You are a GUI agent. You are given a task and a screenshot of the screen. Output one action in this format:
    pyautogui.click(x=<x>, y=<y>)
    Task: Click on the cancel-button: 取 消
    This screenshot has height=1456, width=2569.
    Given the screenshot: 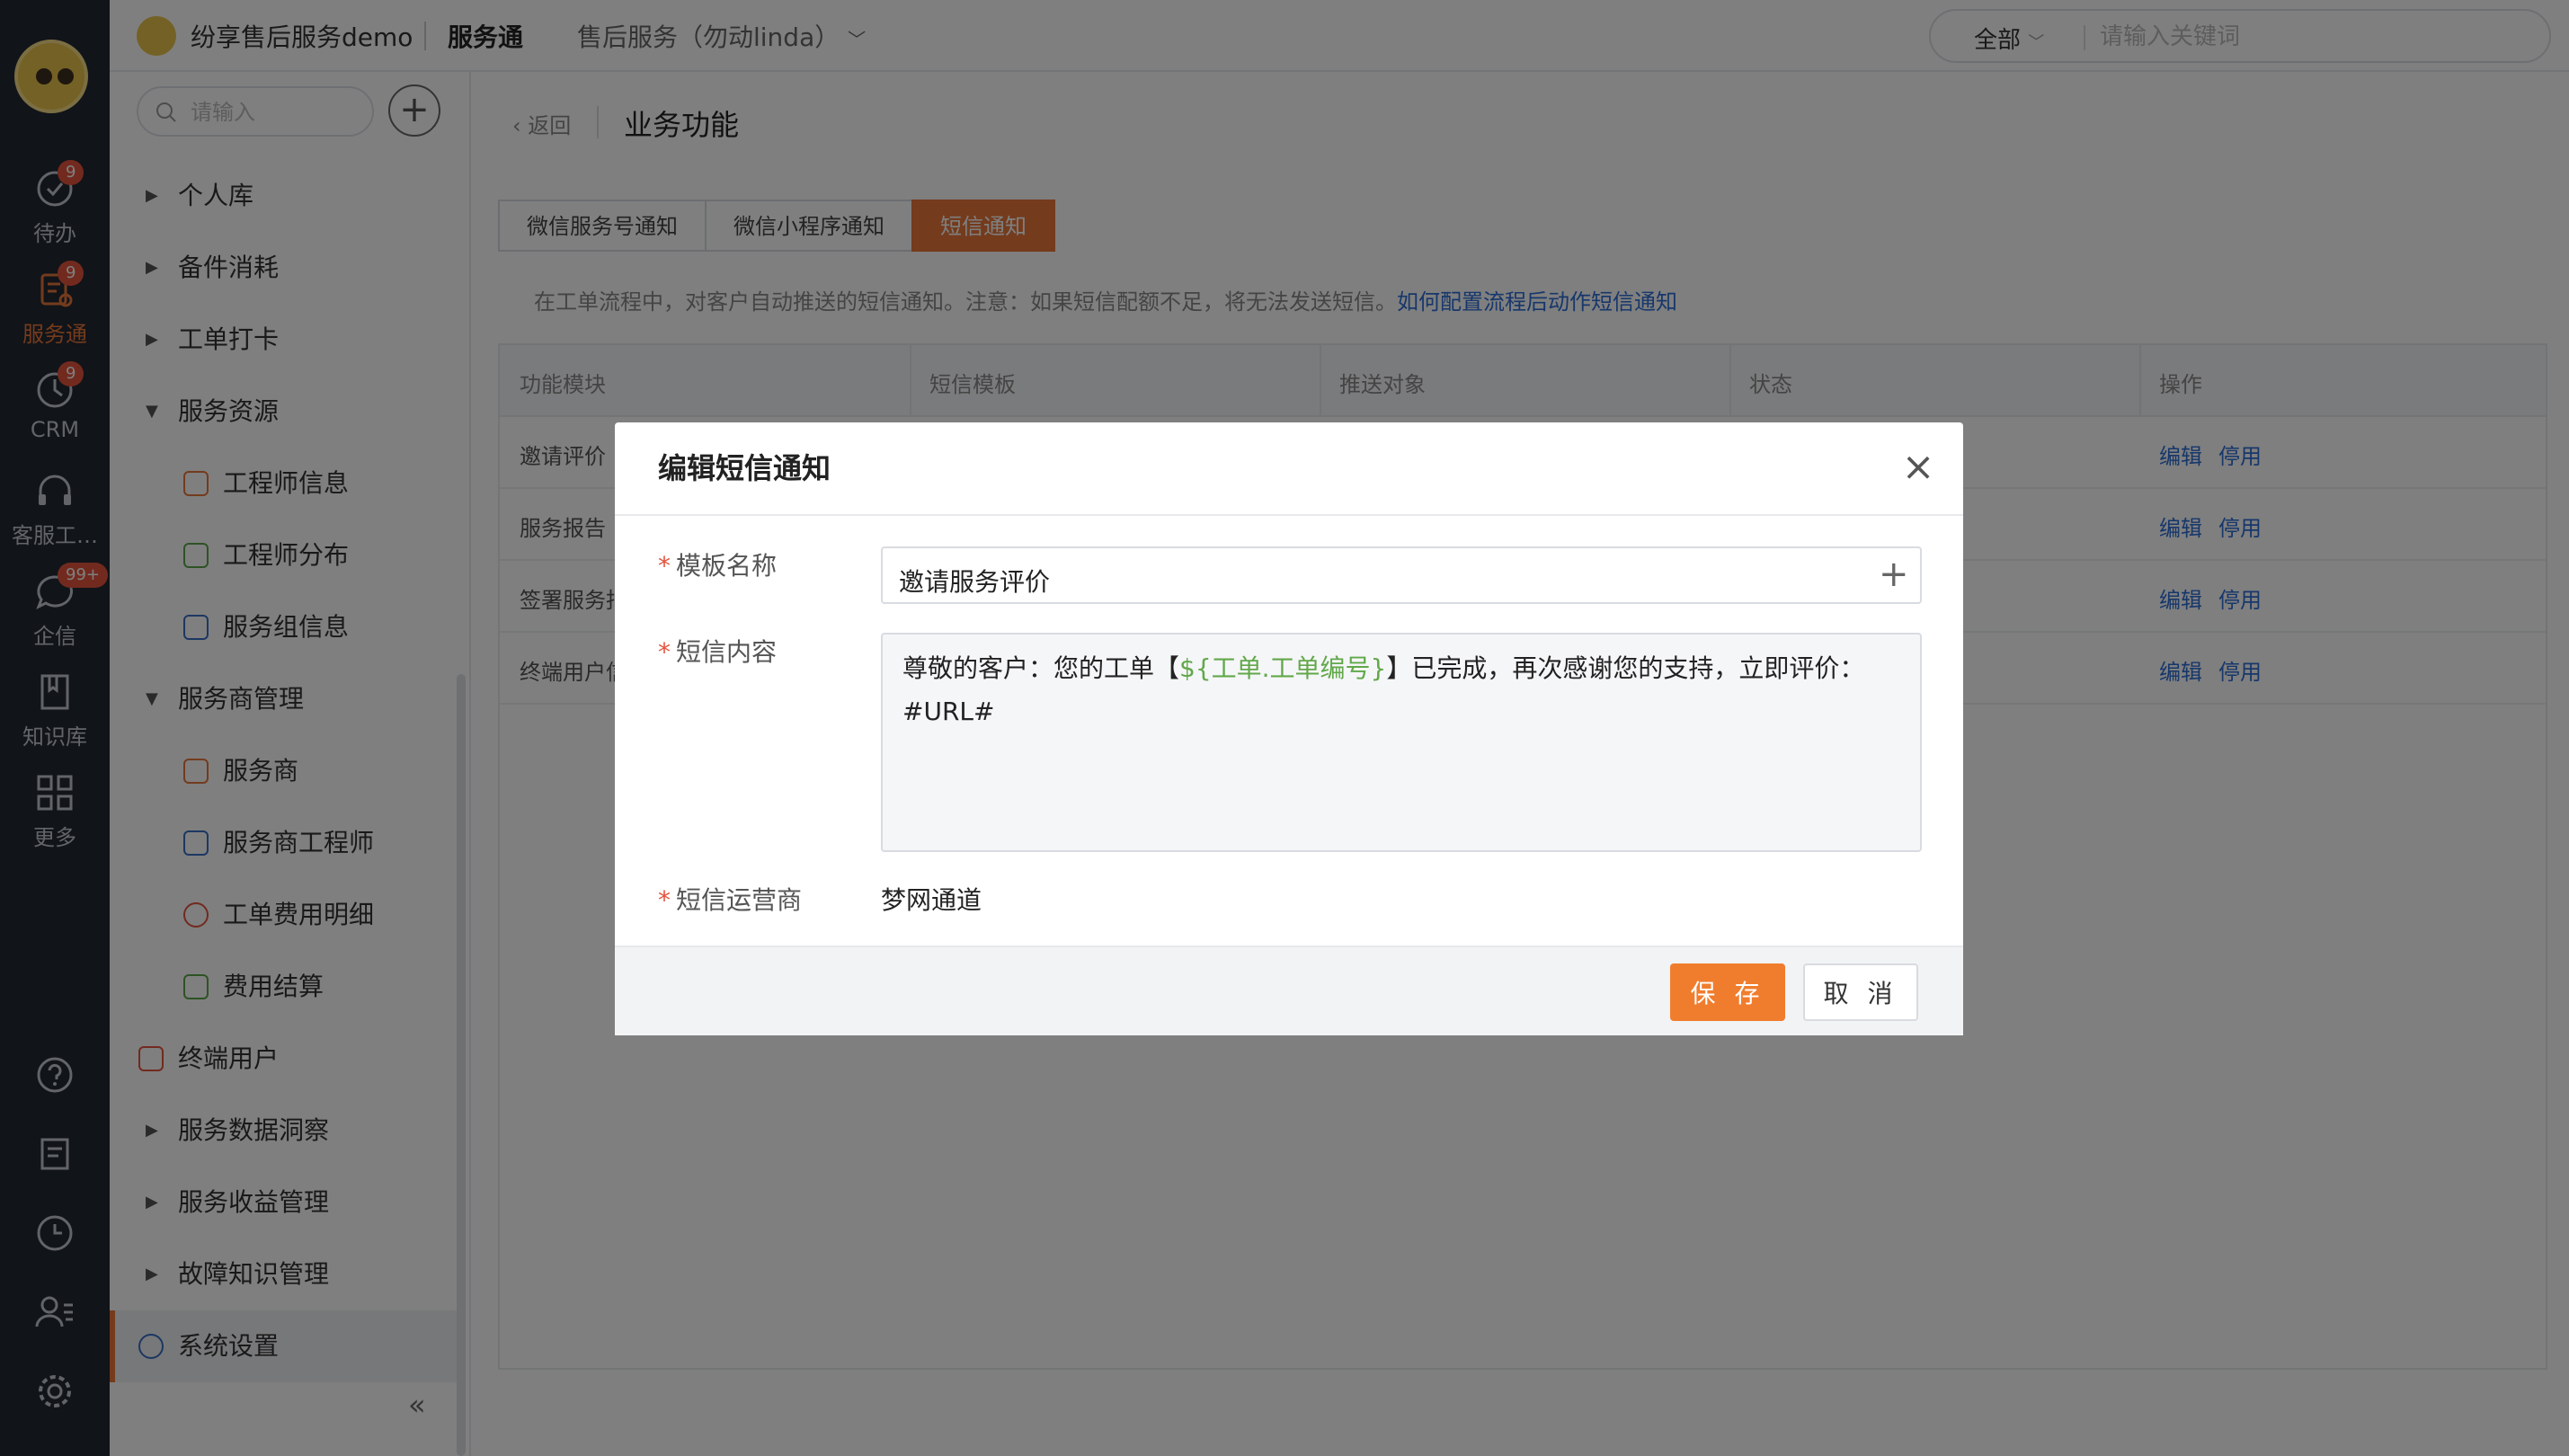 What is the action you would take?
    pyautogui.click(x=1860, y=992)
    